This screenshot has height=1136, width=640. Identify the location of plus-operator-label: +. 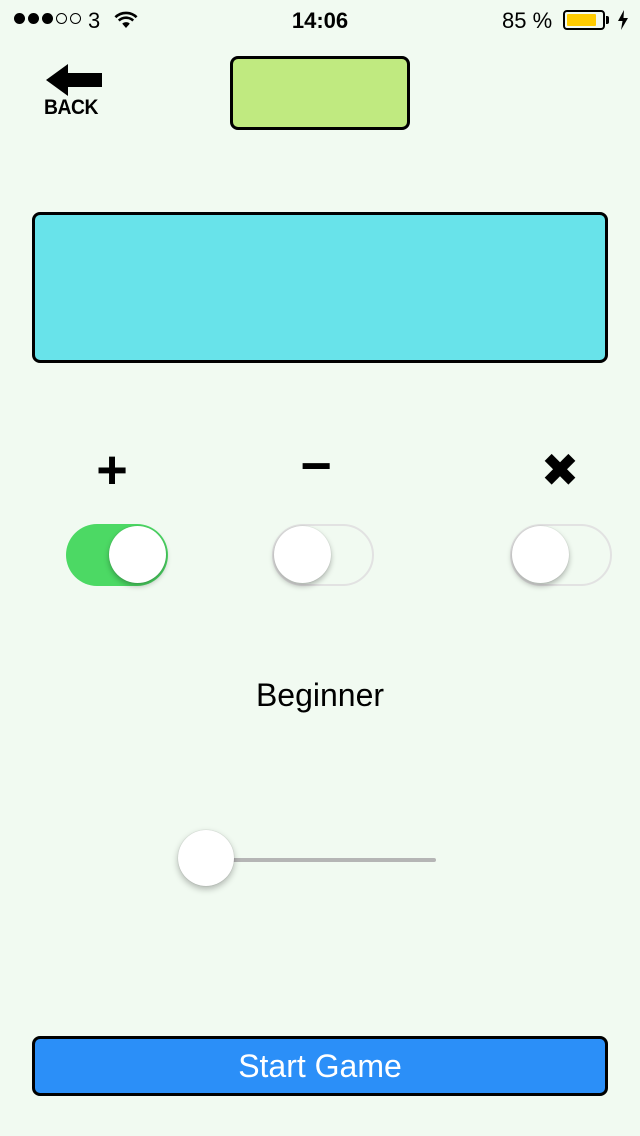
(112, 470).